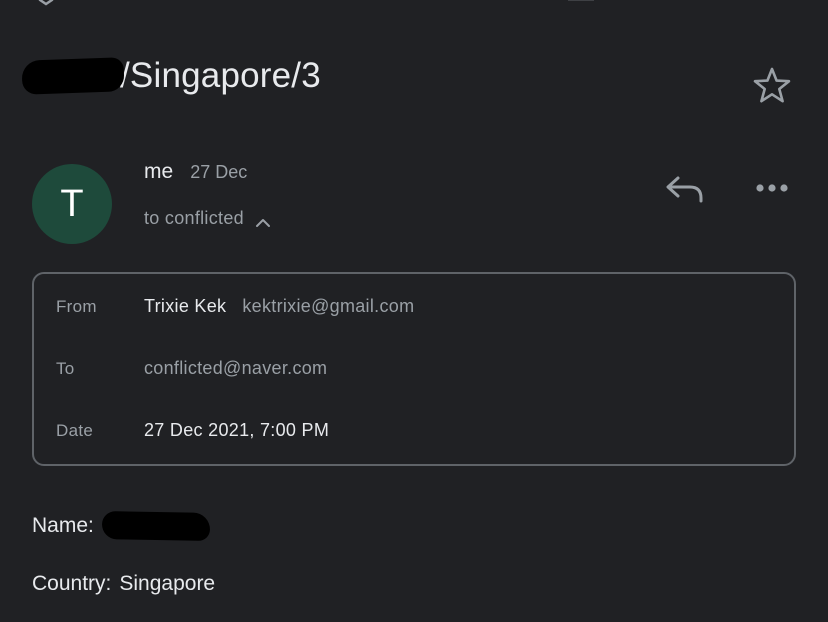  What do you see at coordinates (235, 368) in the screenshot?
I see `to-email: conflicted@naver.com` at bounding box center [235, 368].